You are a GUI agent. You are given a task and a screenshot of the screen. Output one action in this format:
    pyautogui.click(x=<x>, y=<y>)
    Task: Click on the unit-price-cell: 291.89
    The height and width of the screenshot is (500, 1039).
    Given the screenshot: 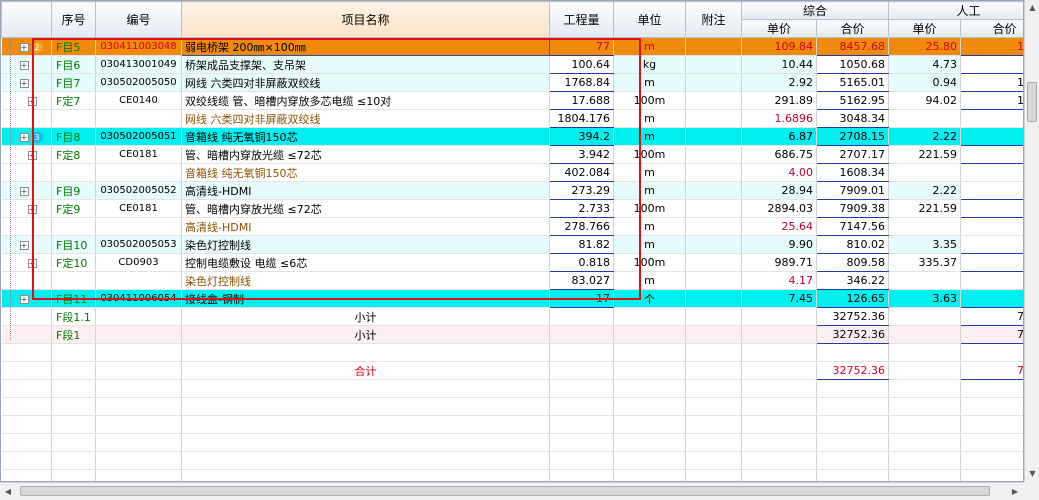 What is the action you would take?
    pyautogui.click(x=779, y=100)
    